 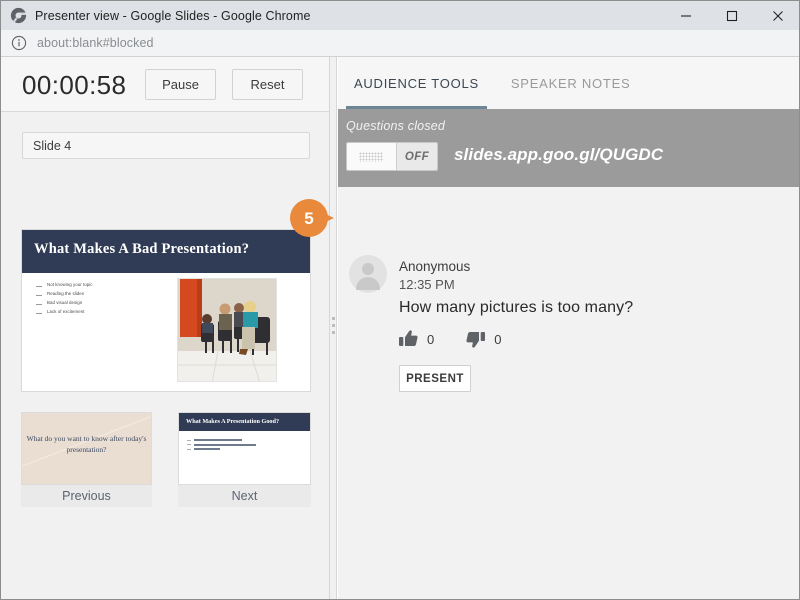 I want to click on callout-circle: 5, so click(x=309, y=218).